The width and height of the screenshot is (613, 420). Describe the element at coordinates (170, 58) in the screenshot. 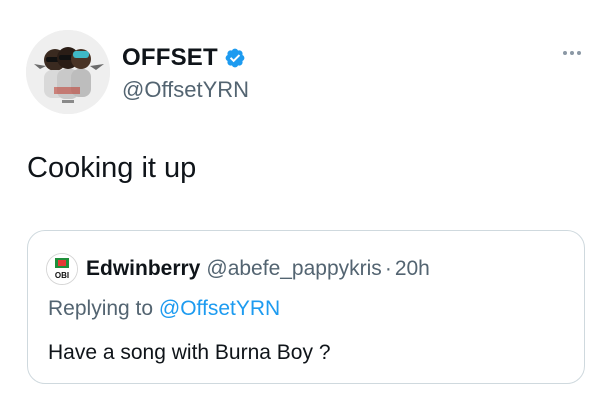

I see `author-display-name: OFFSET` at that location.